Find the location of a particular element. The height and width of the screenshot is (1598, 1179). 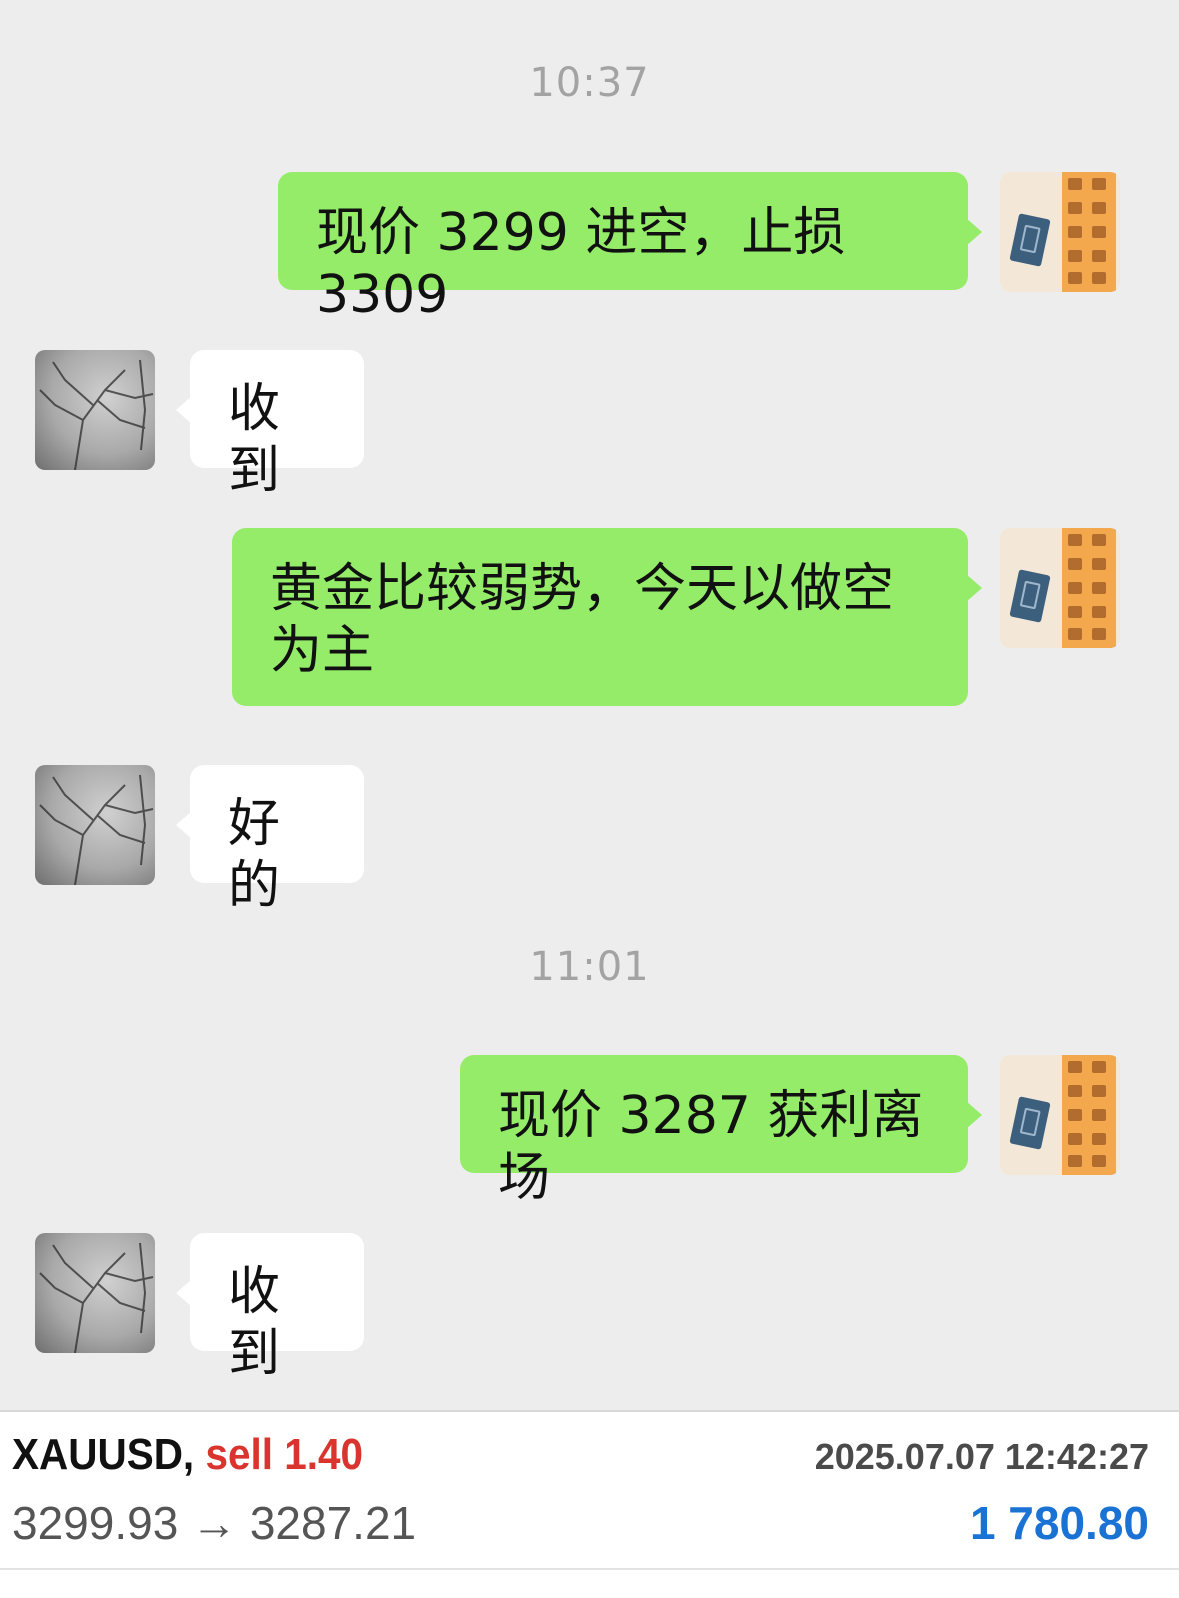

trade-profit: 1 780.80 is located at coordinates (1059, 1523).